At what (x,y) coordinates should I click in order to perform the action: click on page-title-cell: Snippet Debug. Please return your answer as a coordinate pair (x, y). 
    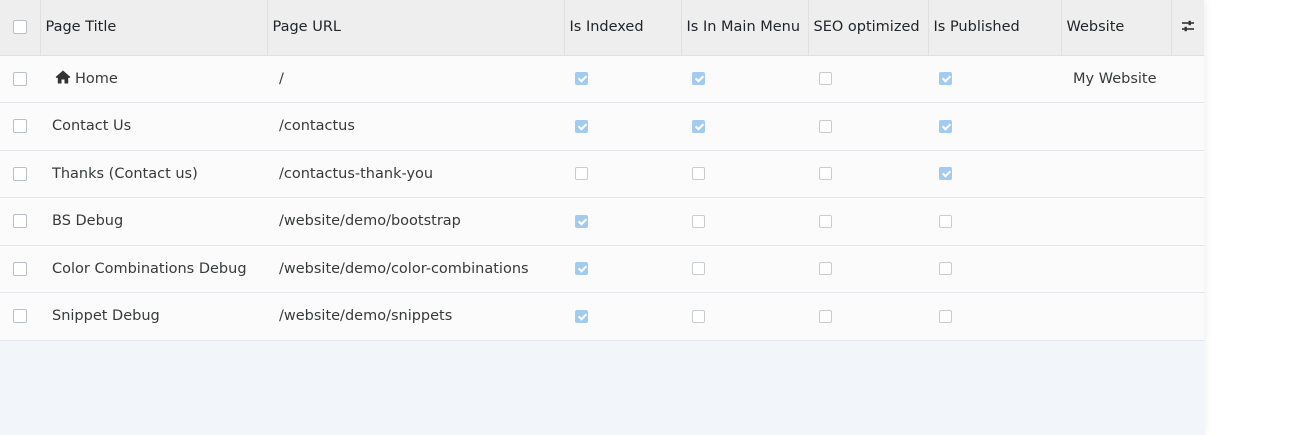
    Looking at the image, I should click on (153, 316).